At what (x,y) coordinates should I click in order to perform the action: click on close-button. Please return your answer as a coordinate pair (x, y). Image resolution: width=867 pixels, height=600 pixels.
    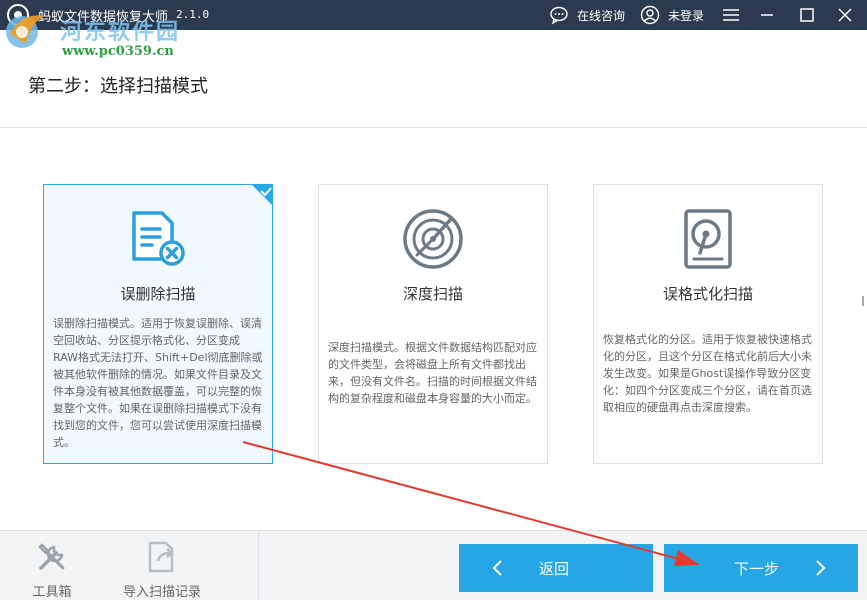
    Looking at the image, I should click on (845, 15).